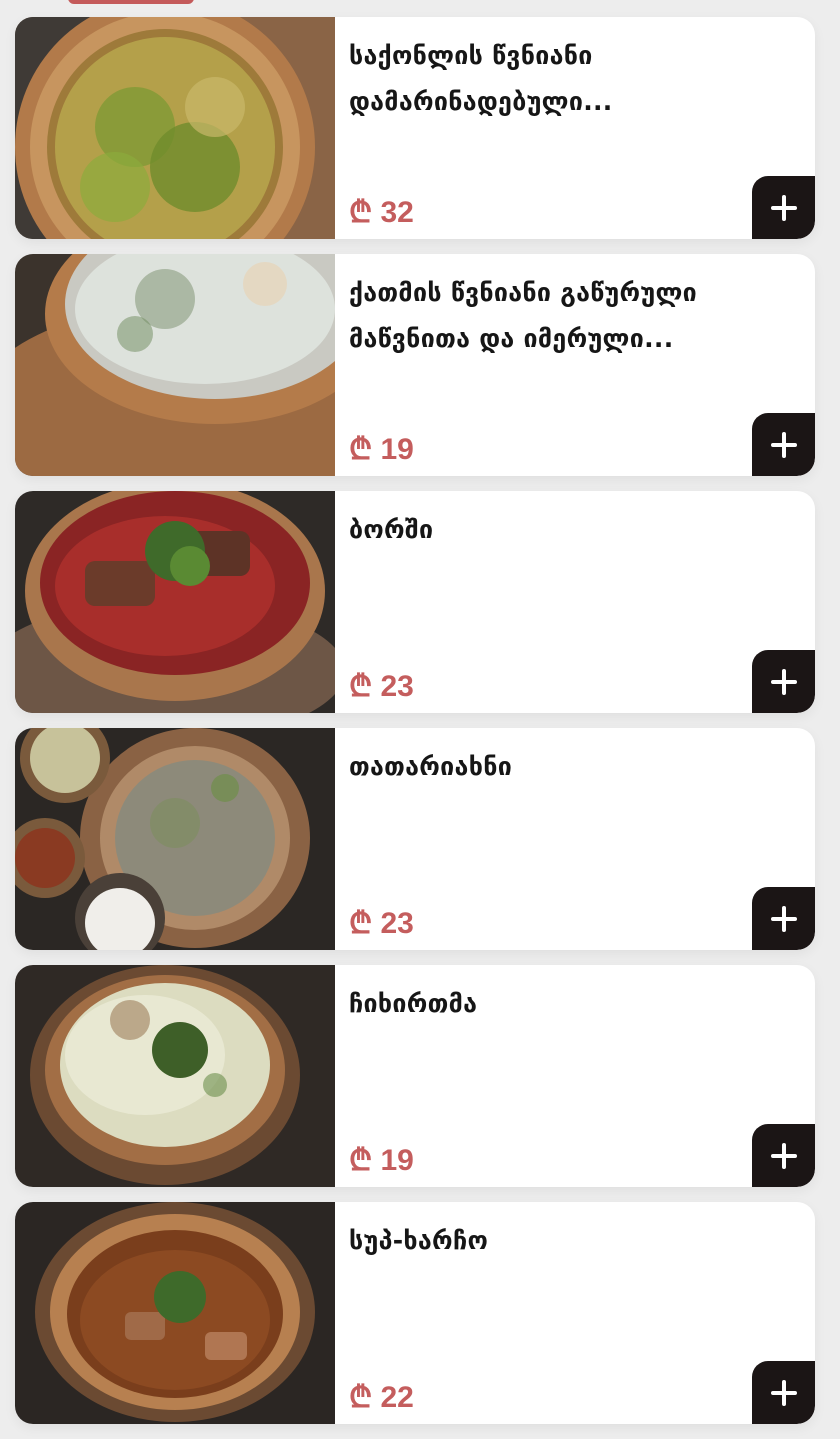  What do you see at coordinates (415, 1076) in the screenshot?
I see `list-item: ჩიხირთმა ₾ 19` at bounding box center [415, 1076].